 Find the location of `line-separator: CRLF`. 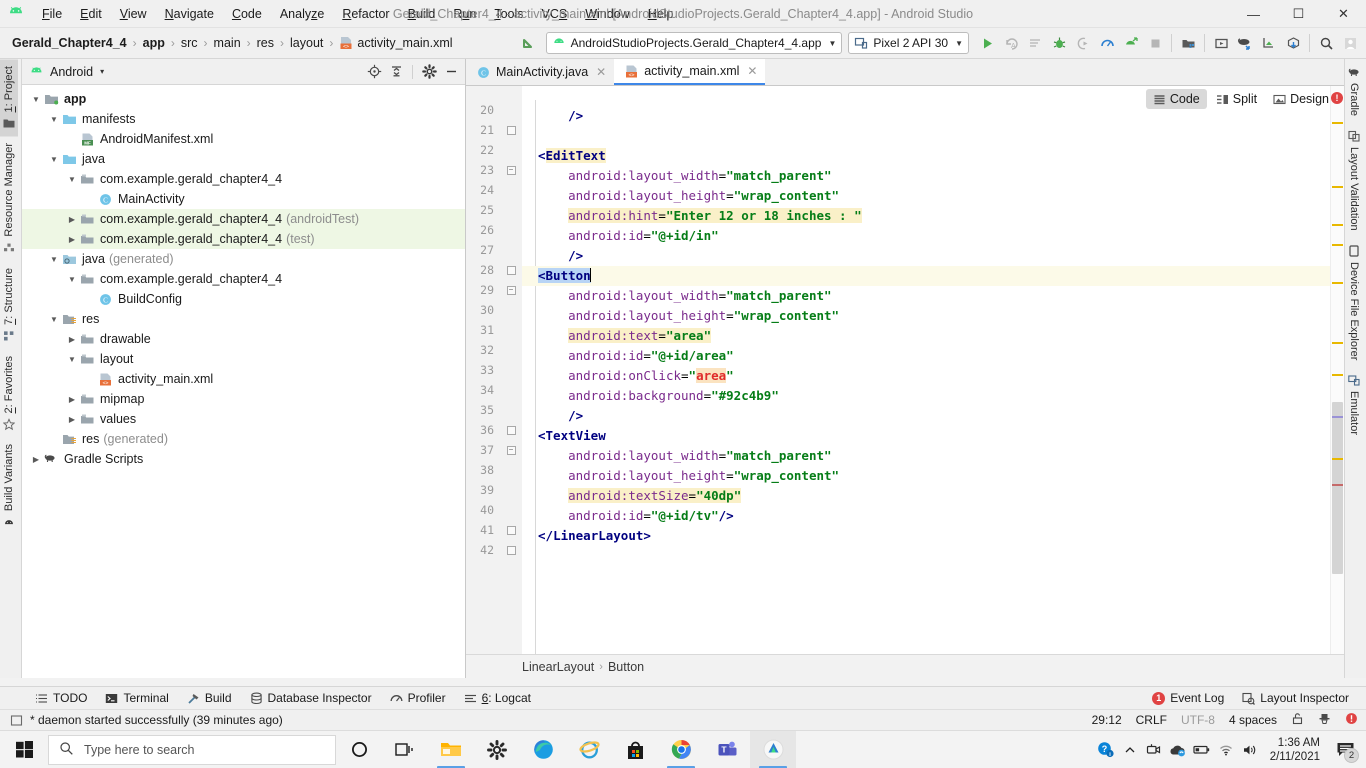

line-separator: CRLF is located at coordinates (1151, 720).